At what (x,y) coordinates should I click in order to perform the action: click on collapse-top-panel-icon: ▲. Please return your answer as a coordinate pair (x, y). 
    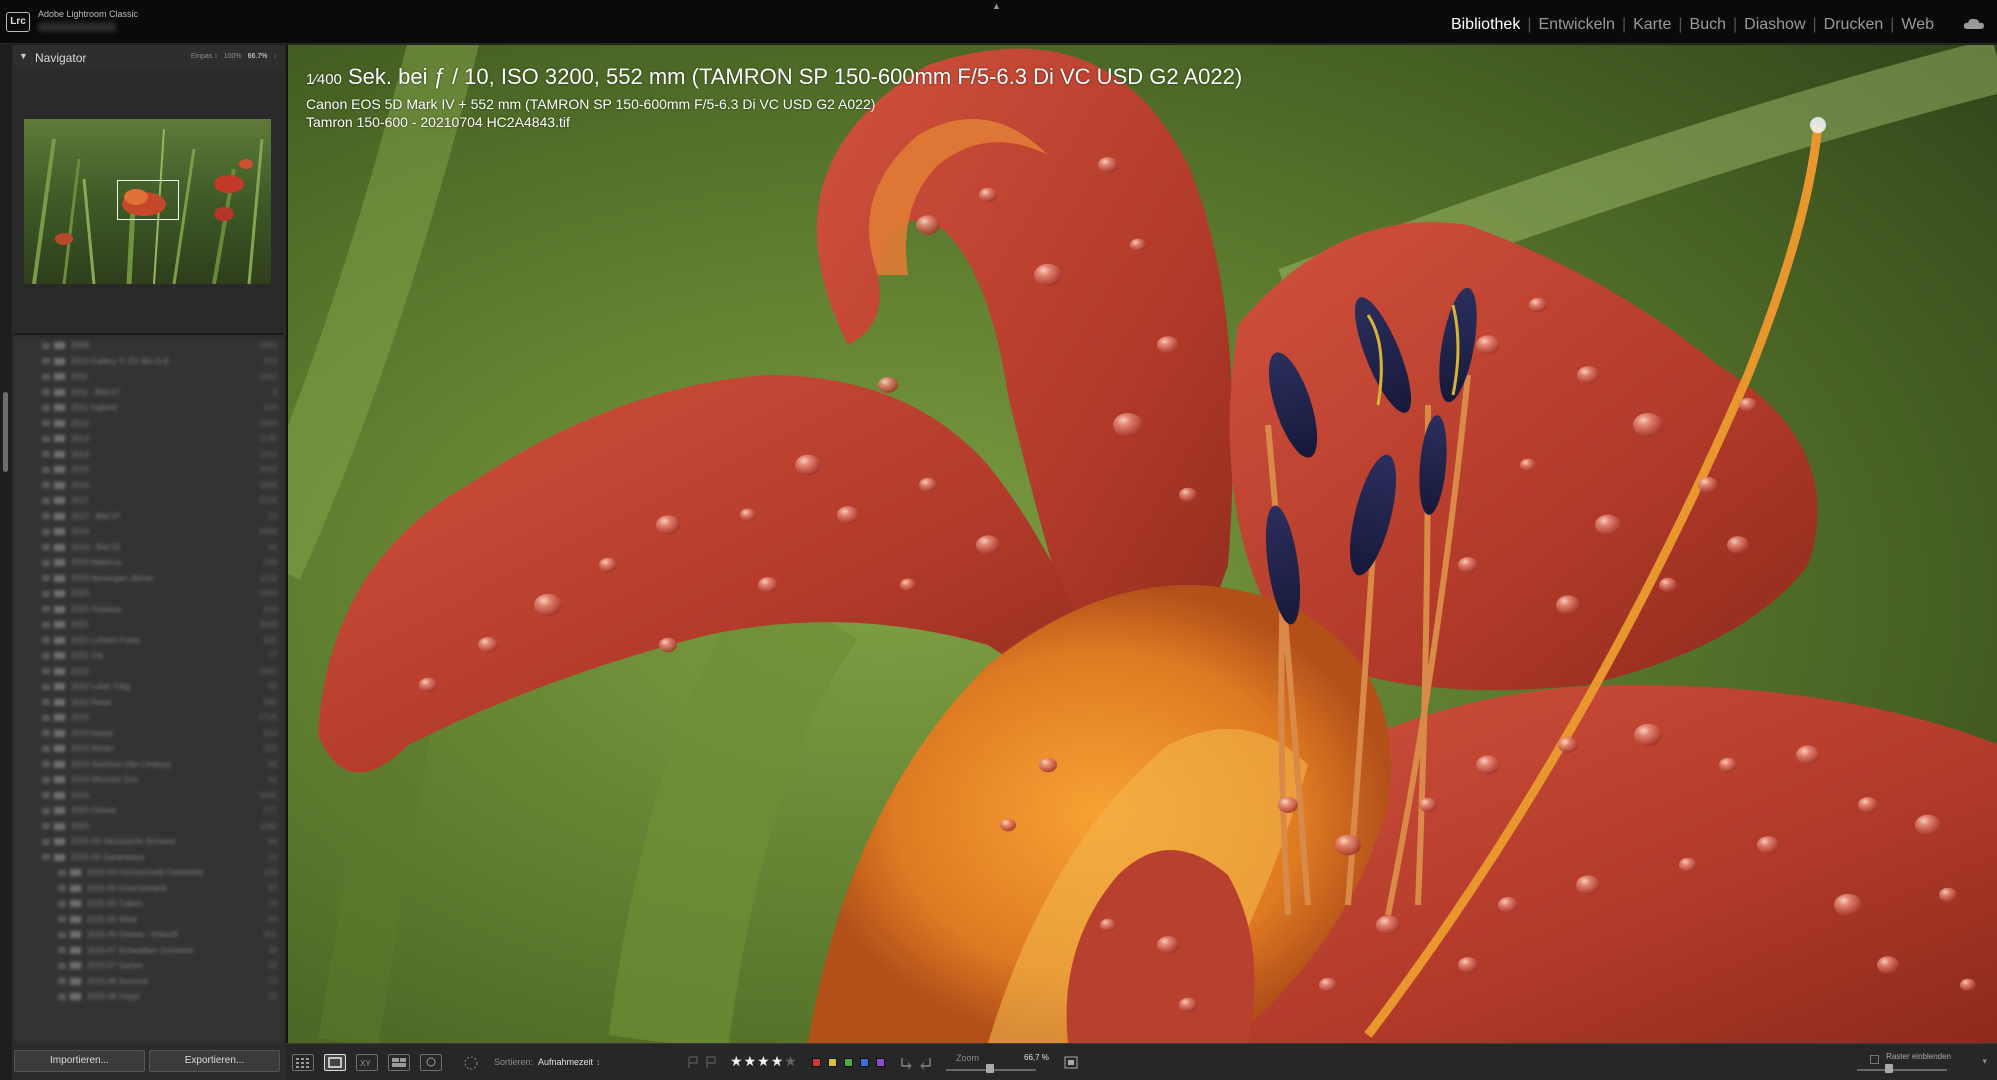
    Looking at the image, I should click on (996, 6).